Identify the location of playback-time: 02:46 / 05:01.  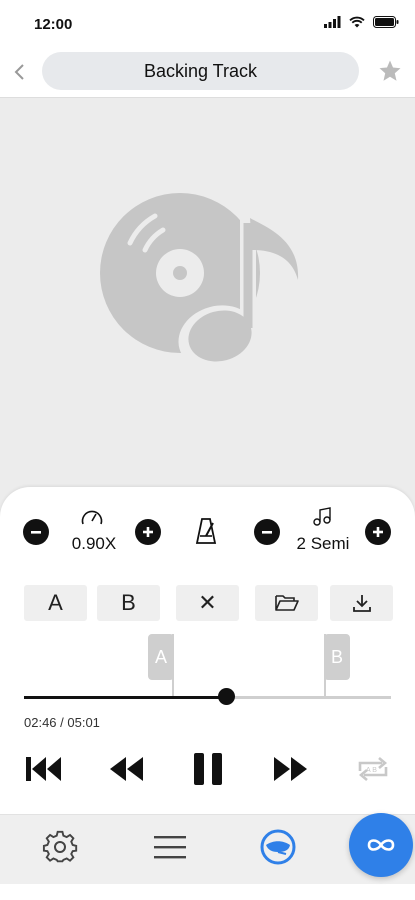
(62, 722).